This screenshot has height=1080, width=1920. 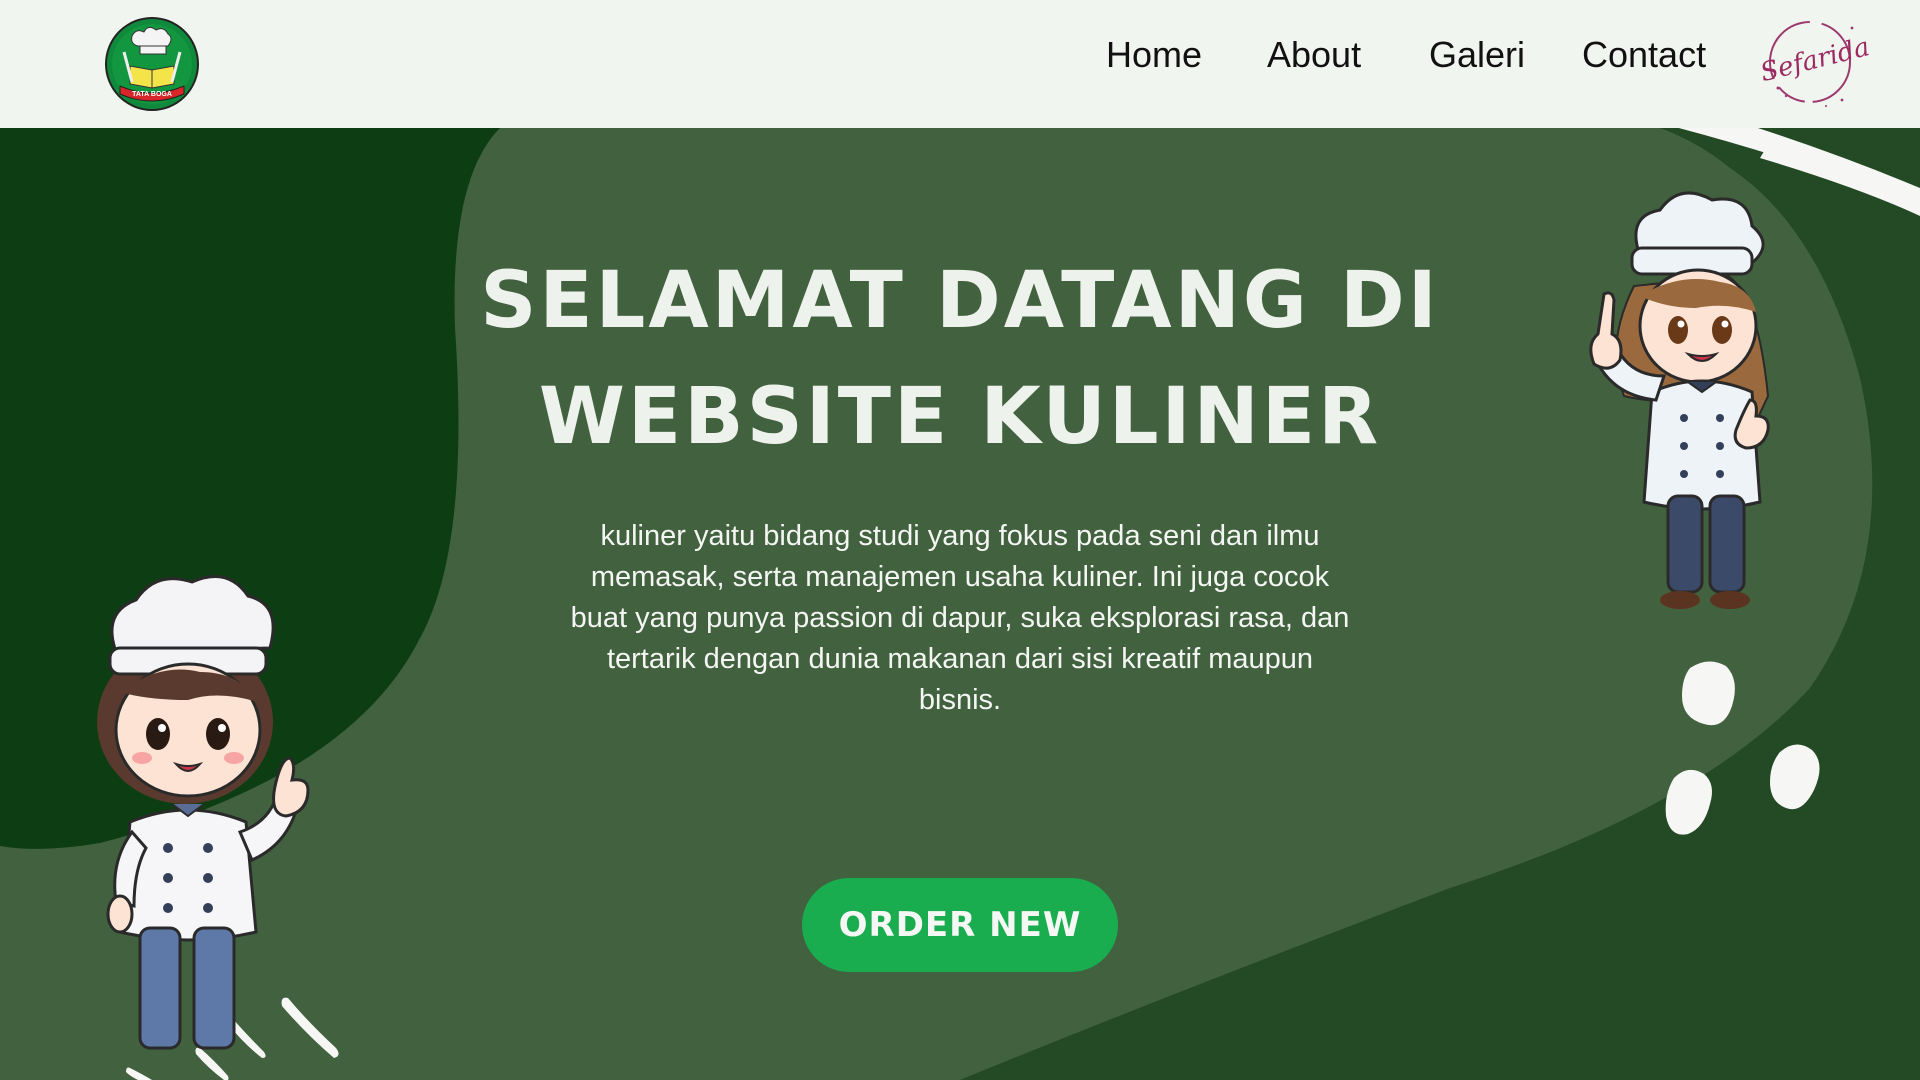 I want to click on nav-galeri-link: Galeri, so click(x=1477, y=55).